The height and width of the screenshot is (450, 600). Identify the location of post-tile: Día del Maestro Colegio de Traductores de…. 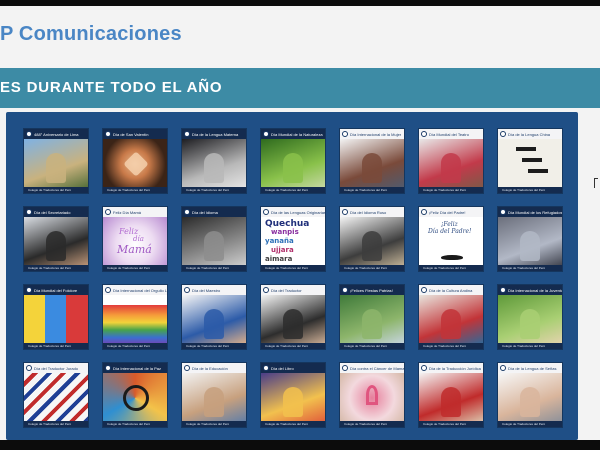
(214, 317).